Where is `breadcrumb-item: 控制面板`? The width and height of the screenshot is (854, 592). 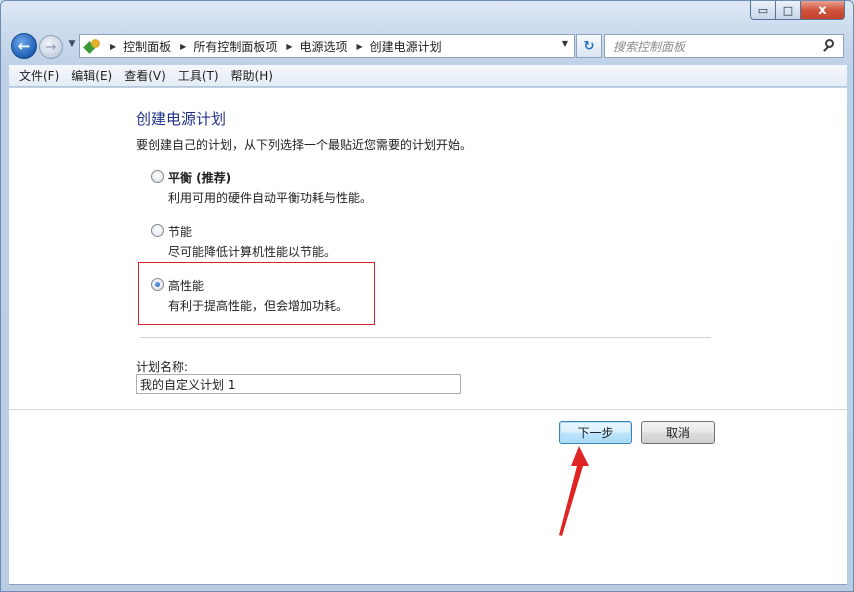 breadcrumb-item: 控制面板 is located at coordinates (147, 46).